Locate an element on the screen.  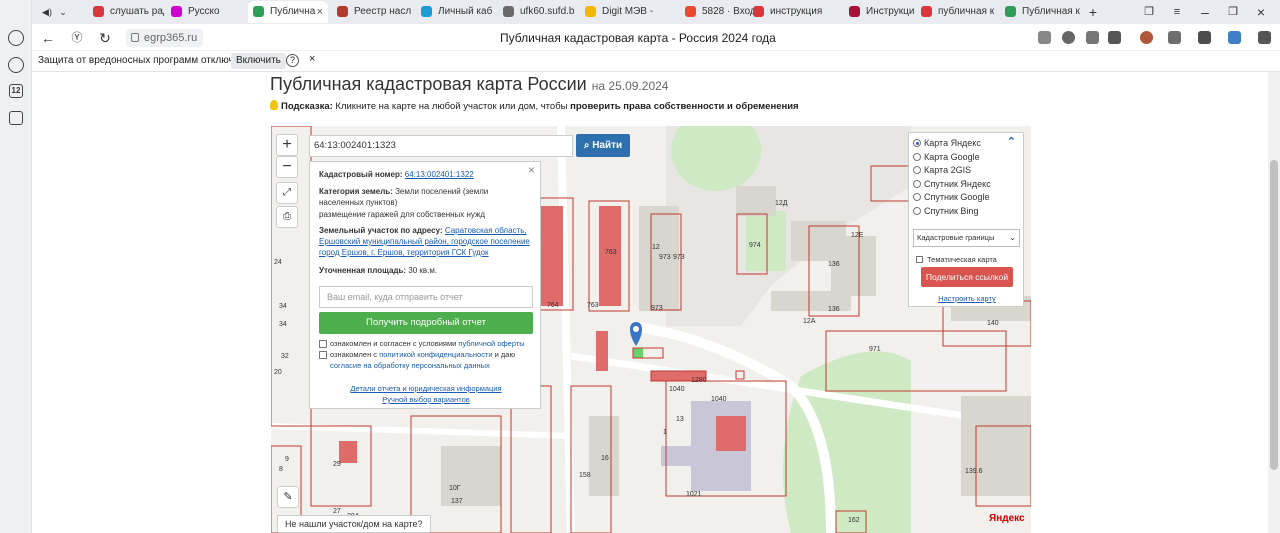
tab-9: инструкция is located at coordinates (798, 12).